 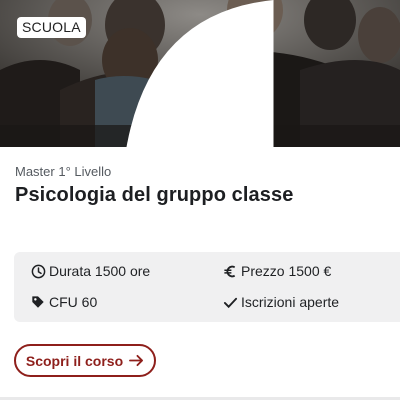 What do you see at coordinates (154, 195) in the screenshot?
I see `course-title: Psicologia del gruppo classe` at bounding box center [154, 195].